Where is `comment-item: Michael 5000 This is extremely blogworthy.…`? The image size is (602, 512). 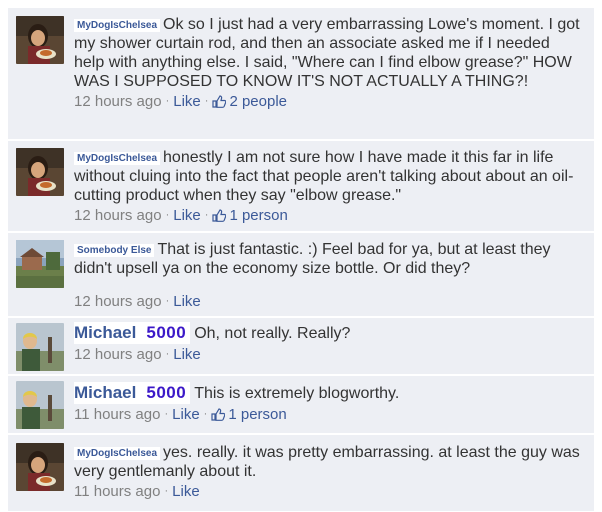 comment-item: Michael 5000 This is extremely blogworthy.… is located at coordinates (301, 405).